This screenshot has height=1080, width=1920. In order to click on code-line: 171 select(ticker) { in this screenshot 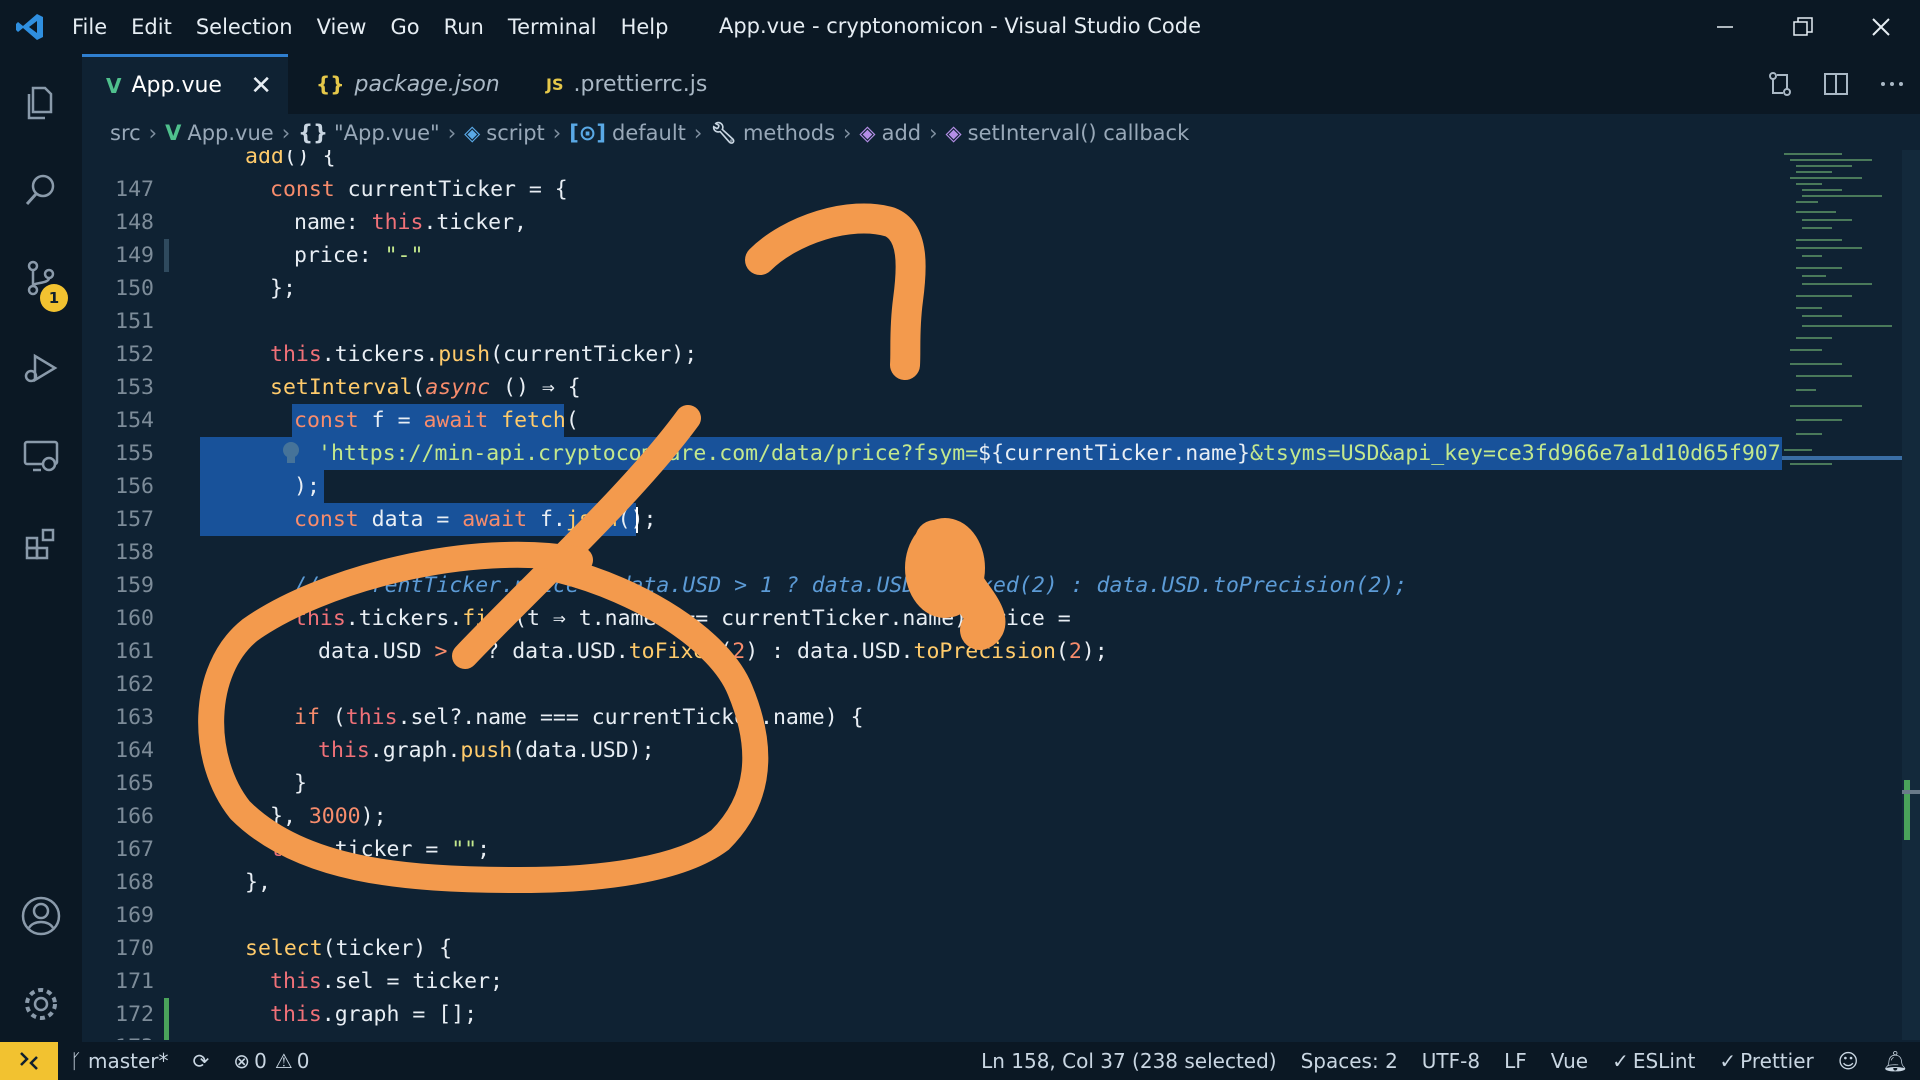, I will do `click(932, 981)`.